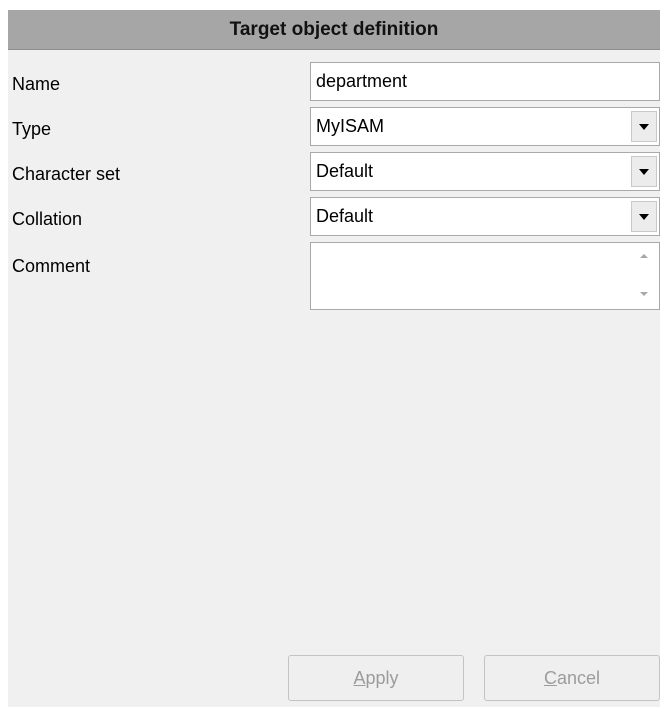 The height and width of the screenshot is (707, 660). Describe the element at coordinates (485, 126) in the screenshot. I see `type-combobox: MyISAM` at that location.